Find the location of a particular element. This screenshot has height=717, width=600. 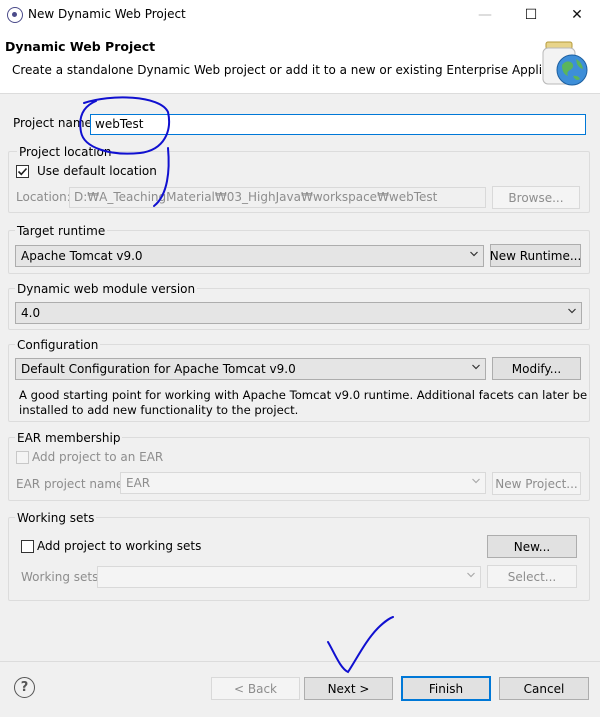

ink-circle-annotation is located at coordinates (124, 125).